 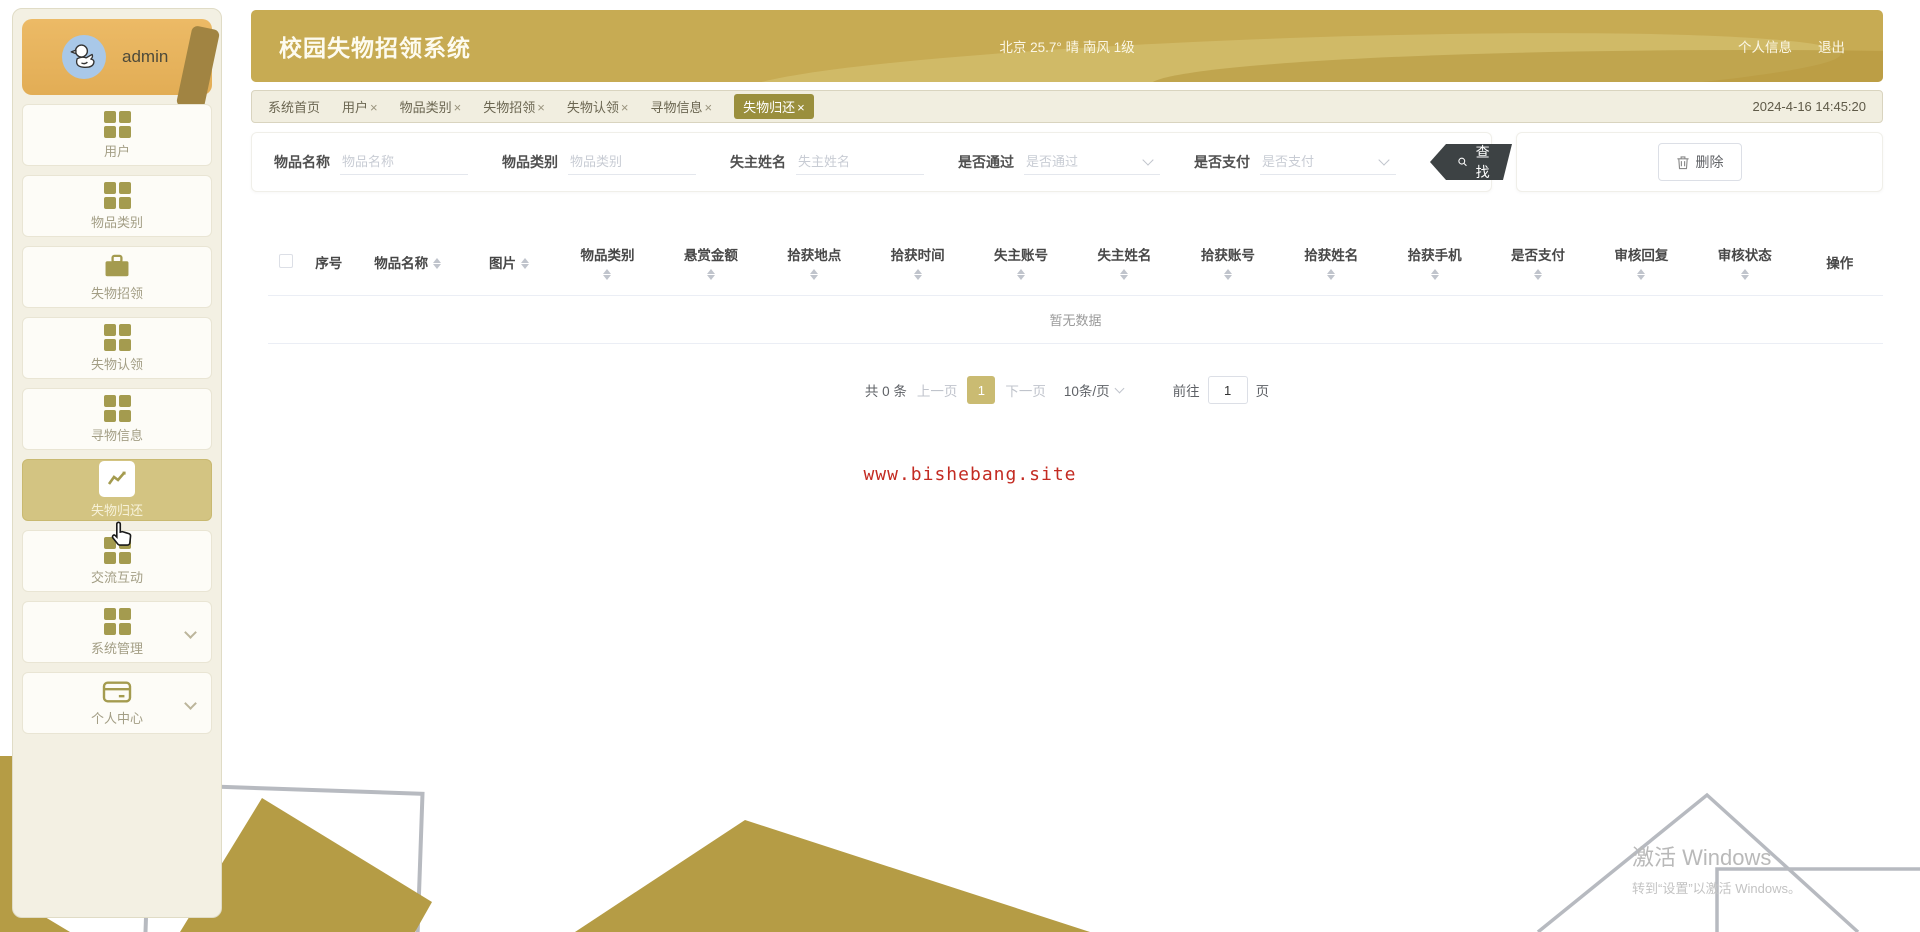 I want to click on trash-icon, so click(x=1682, y=162).